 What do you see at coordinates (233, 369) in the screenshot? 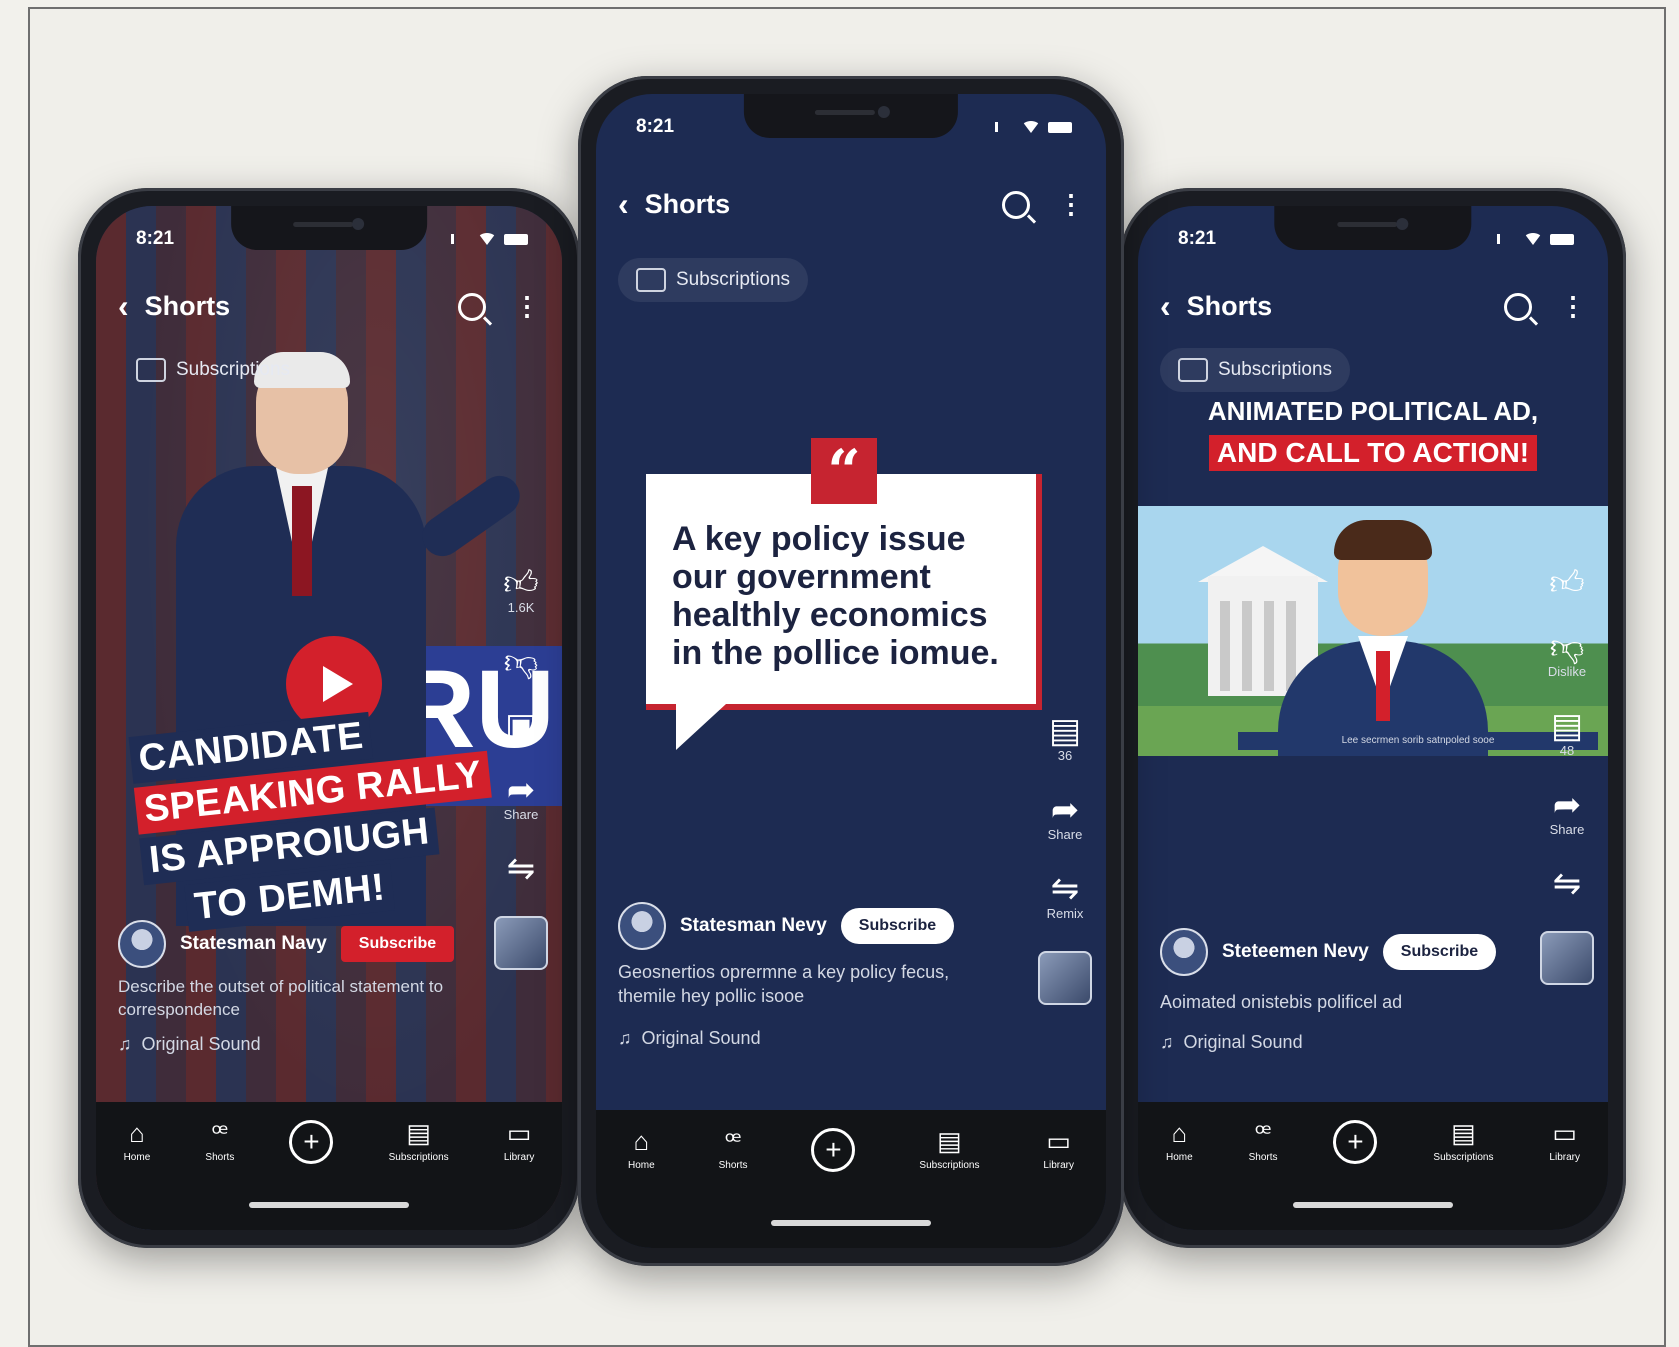
I see `subscriptions-label: Subscriptions` at bounding box center [233, 369].